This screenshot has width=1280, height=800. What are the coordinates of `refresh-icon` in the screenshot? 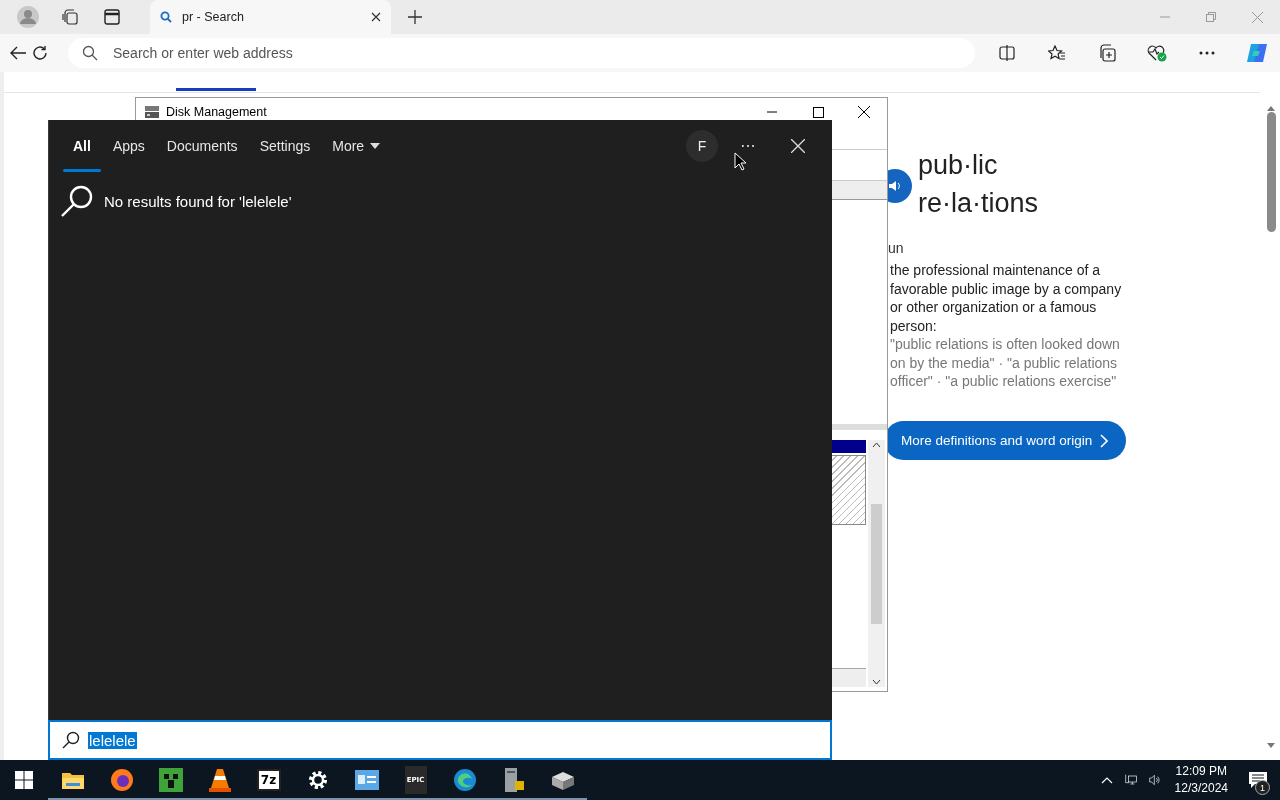 It's located at (40, 53).